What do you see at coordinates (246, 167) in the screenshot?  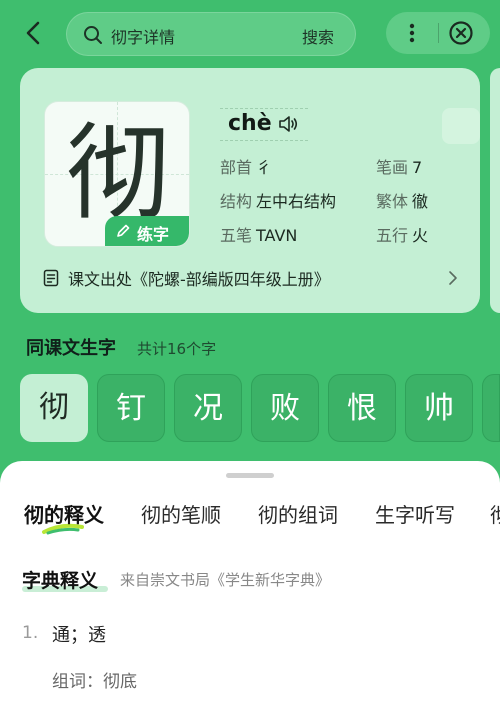 I see `attr-radical: 部首彳` at bounding box center [246, 167].